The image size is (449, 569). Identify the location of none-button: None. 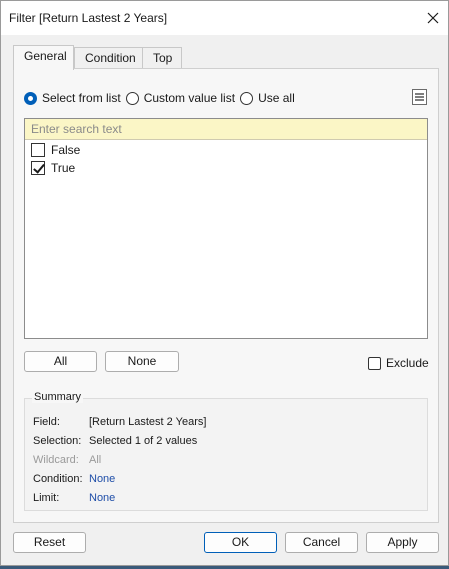
(142, 361).